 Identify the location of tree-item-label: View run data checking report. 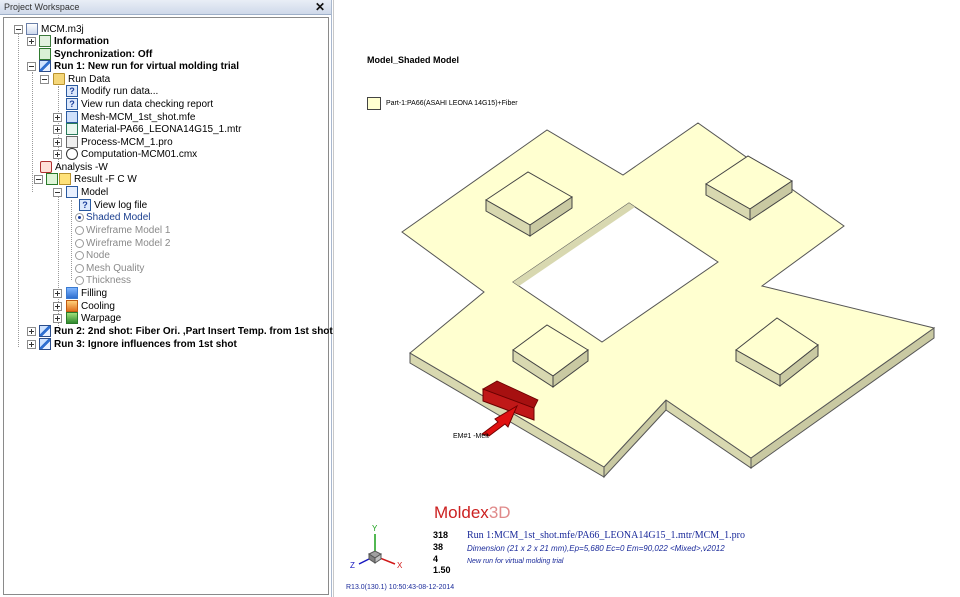
(147, 104).